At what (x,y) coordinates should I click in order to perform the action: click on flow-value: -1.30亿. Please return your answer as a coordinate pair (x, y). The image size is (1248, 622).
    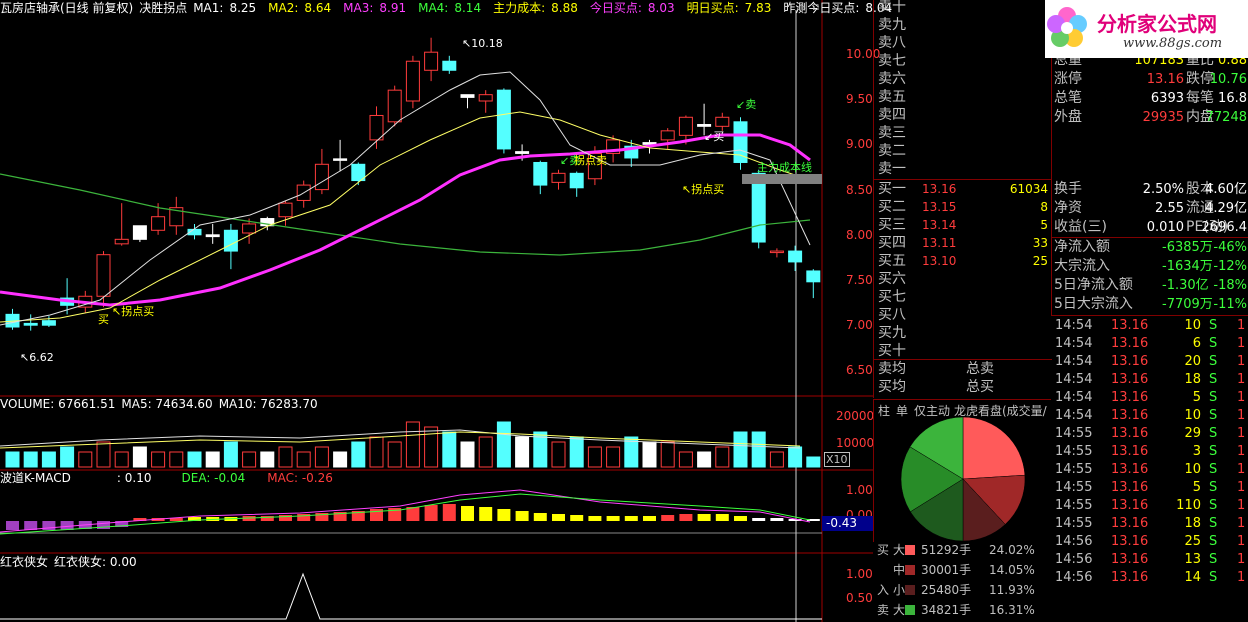
    Looking at the image, I should click on (1185, 285).